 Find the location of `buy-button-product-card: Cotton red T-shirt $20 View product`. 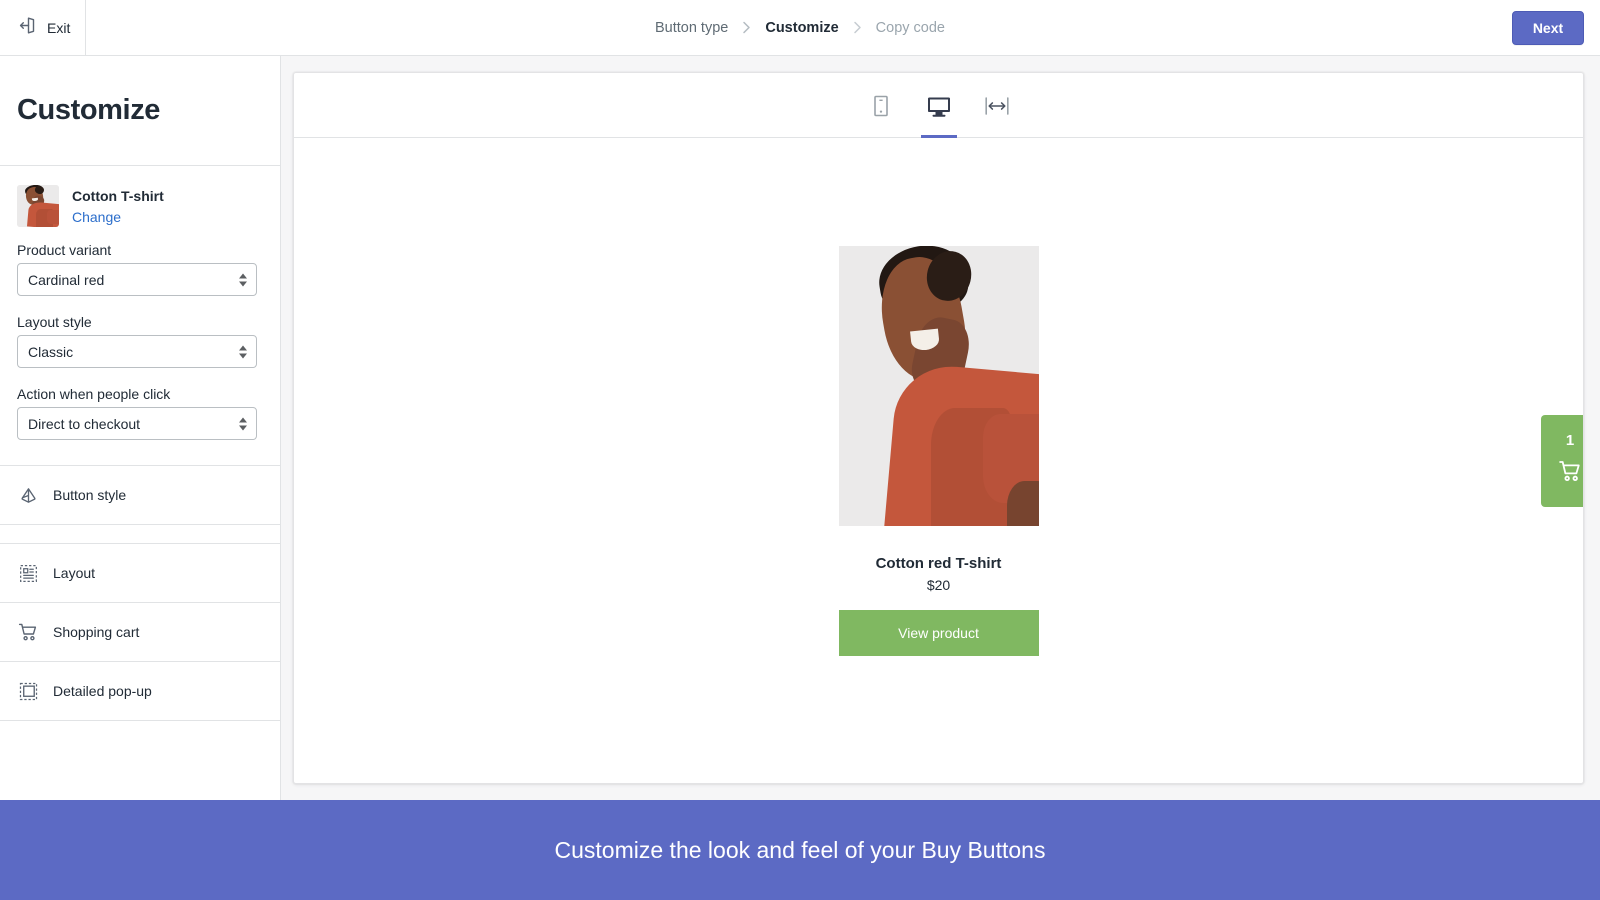

buy-button-product-card: Cotton red T-shirt $20 View product is located at coordinates (938, 450).